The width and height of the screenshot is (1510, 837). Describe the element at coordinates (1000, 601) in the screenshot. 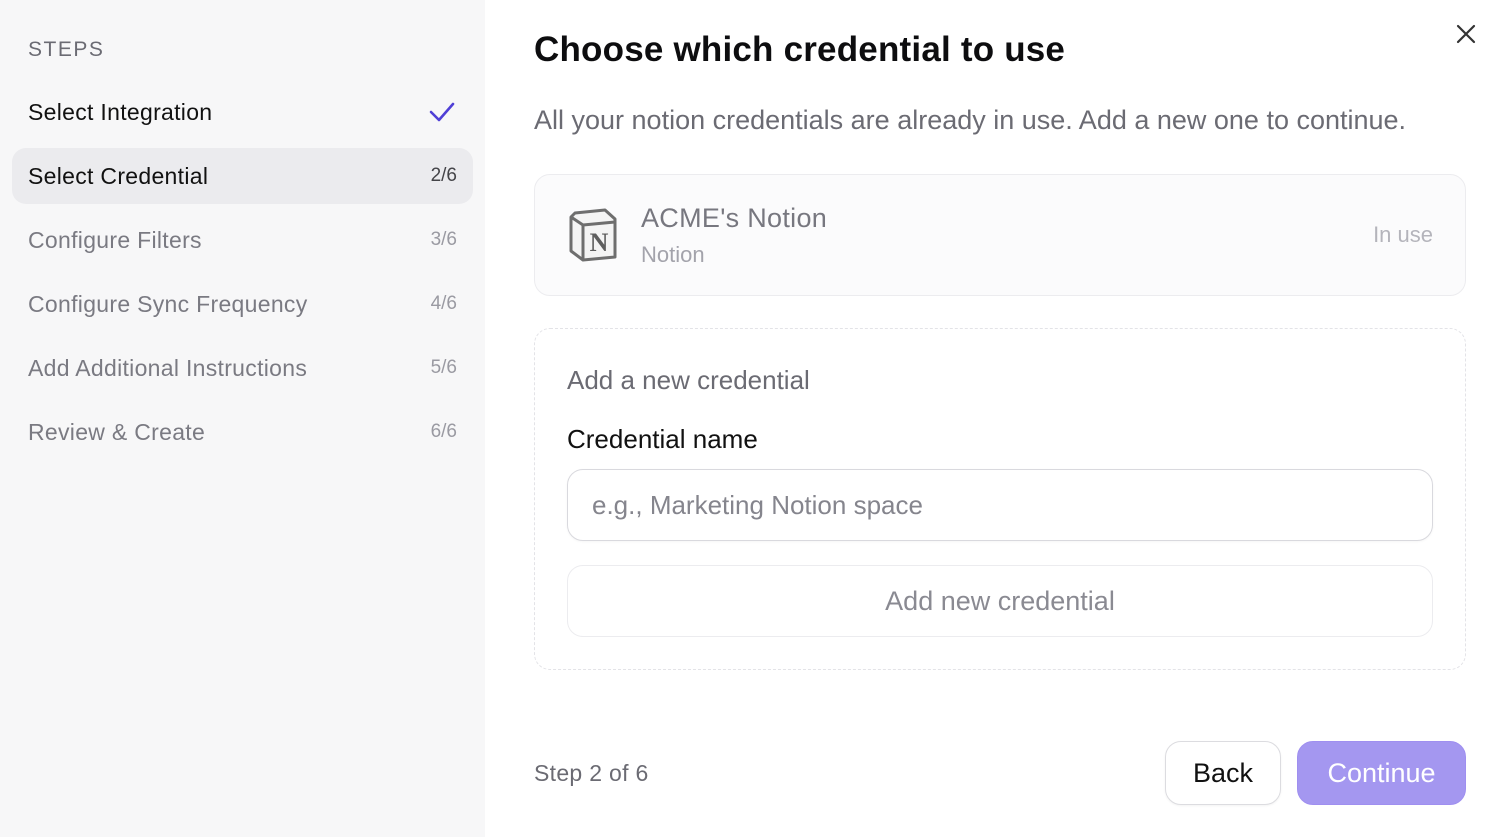

I see `add-new-credential-button: Add new credential` at that location.